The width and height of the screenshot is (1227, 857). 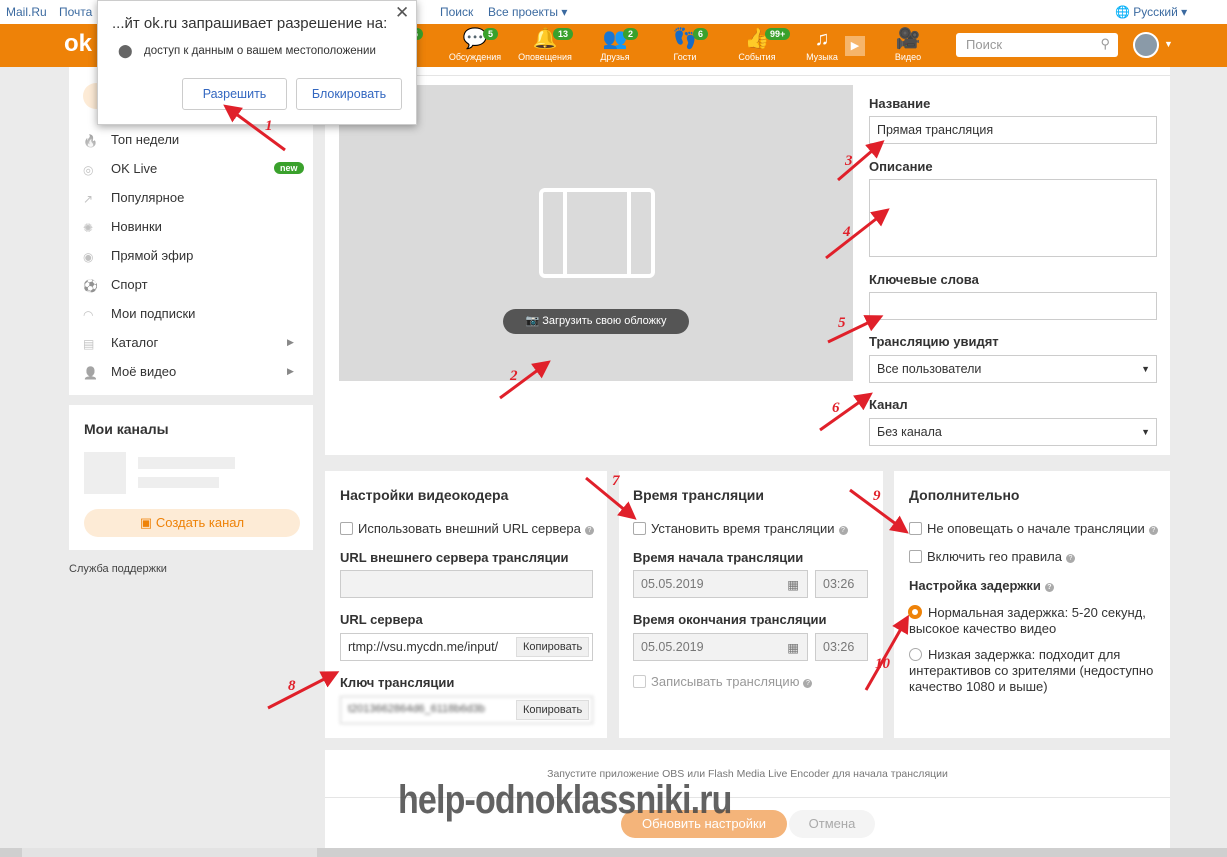 What do you see at coordinates (145, 139) in the screenshot?
I see `sidebar-item-label: Топ недели` at bounding box center [145, 139].